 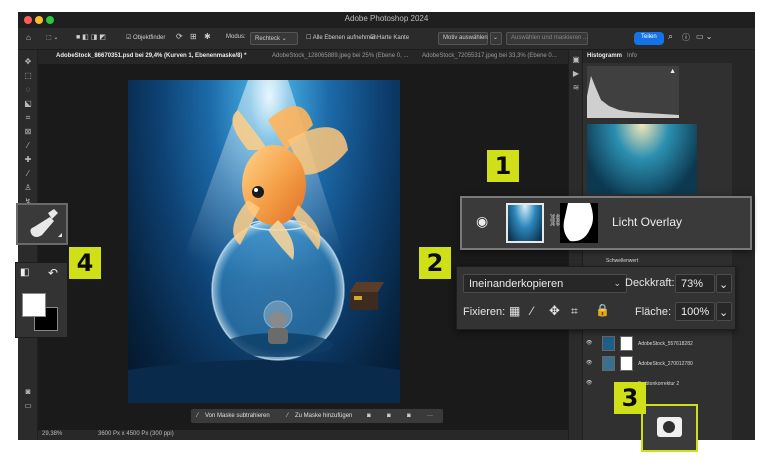 I want to click on search-icon: ⌕, so click(x=670, y=36).